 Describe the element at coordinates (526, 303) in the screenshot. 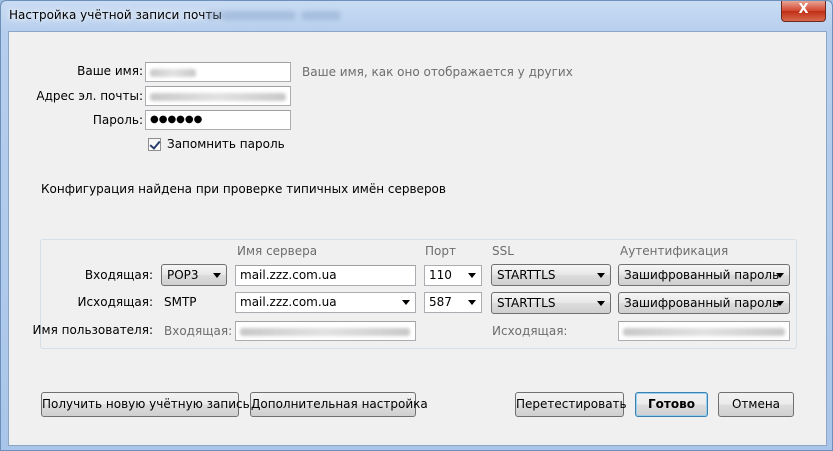

I see `outgoing-ssl-value: STARTTLS` at that location.